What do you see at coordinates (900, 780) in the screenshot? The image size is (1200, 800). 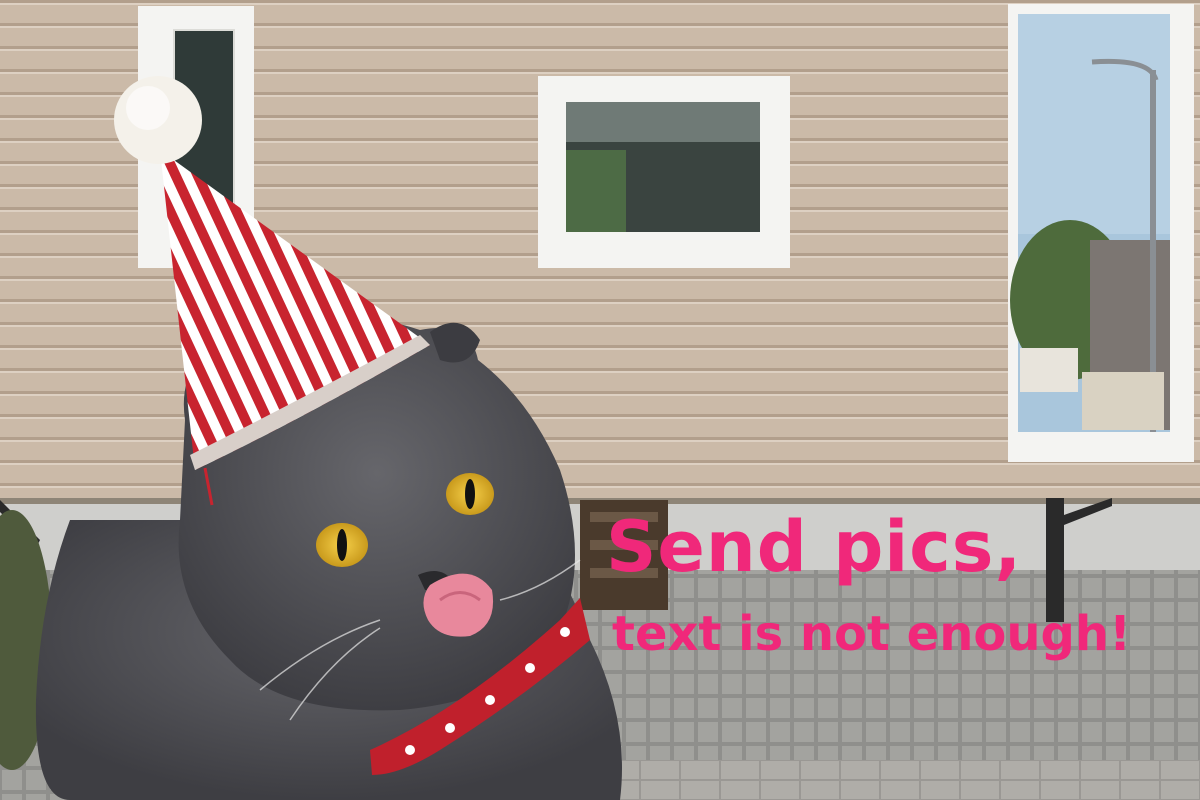 I see `paving-path` at bounding box center [900, 780].